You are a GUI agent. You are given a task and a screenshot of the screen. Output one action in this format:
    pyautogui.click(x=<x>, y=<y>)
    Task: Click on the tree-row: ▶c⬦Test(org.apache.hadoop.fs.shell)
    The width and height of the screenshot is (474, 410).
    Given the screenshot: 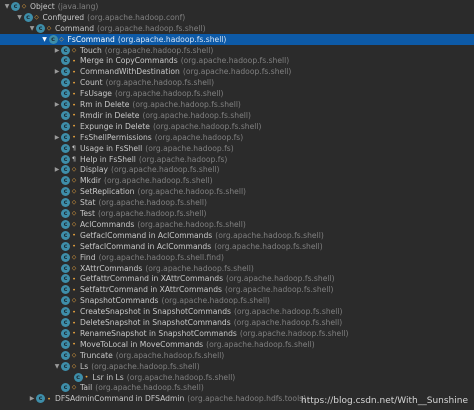 What is the action you would take?
    pyautogui.click(x=237, y=213)
    